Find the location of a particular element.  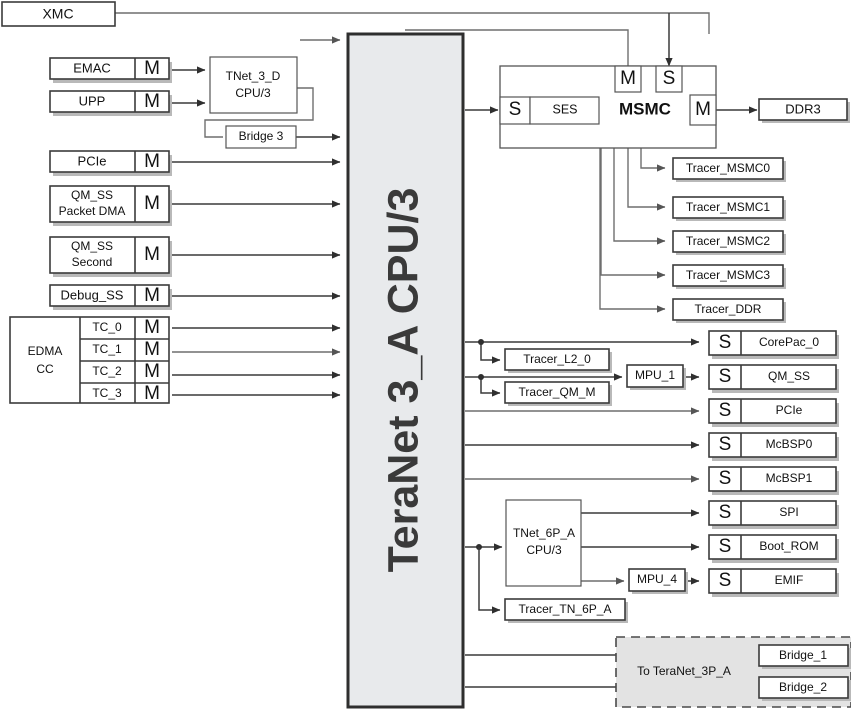

block-slave-boot-rom-port: S is located at coordinates (725, 546).